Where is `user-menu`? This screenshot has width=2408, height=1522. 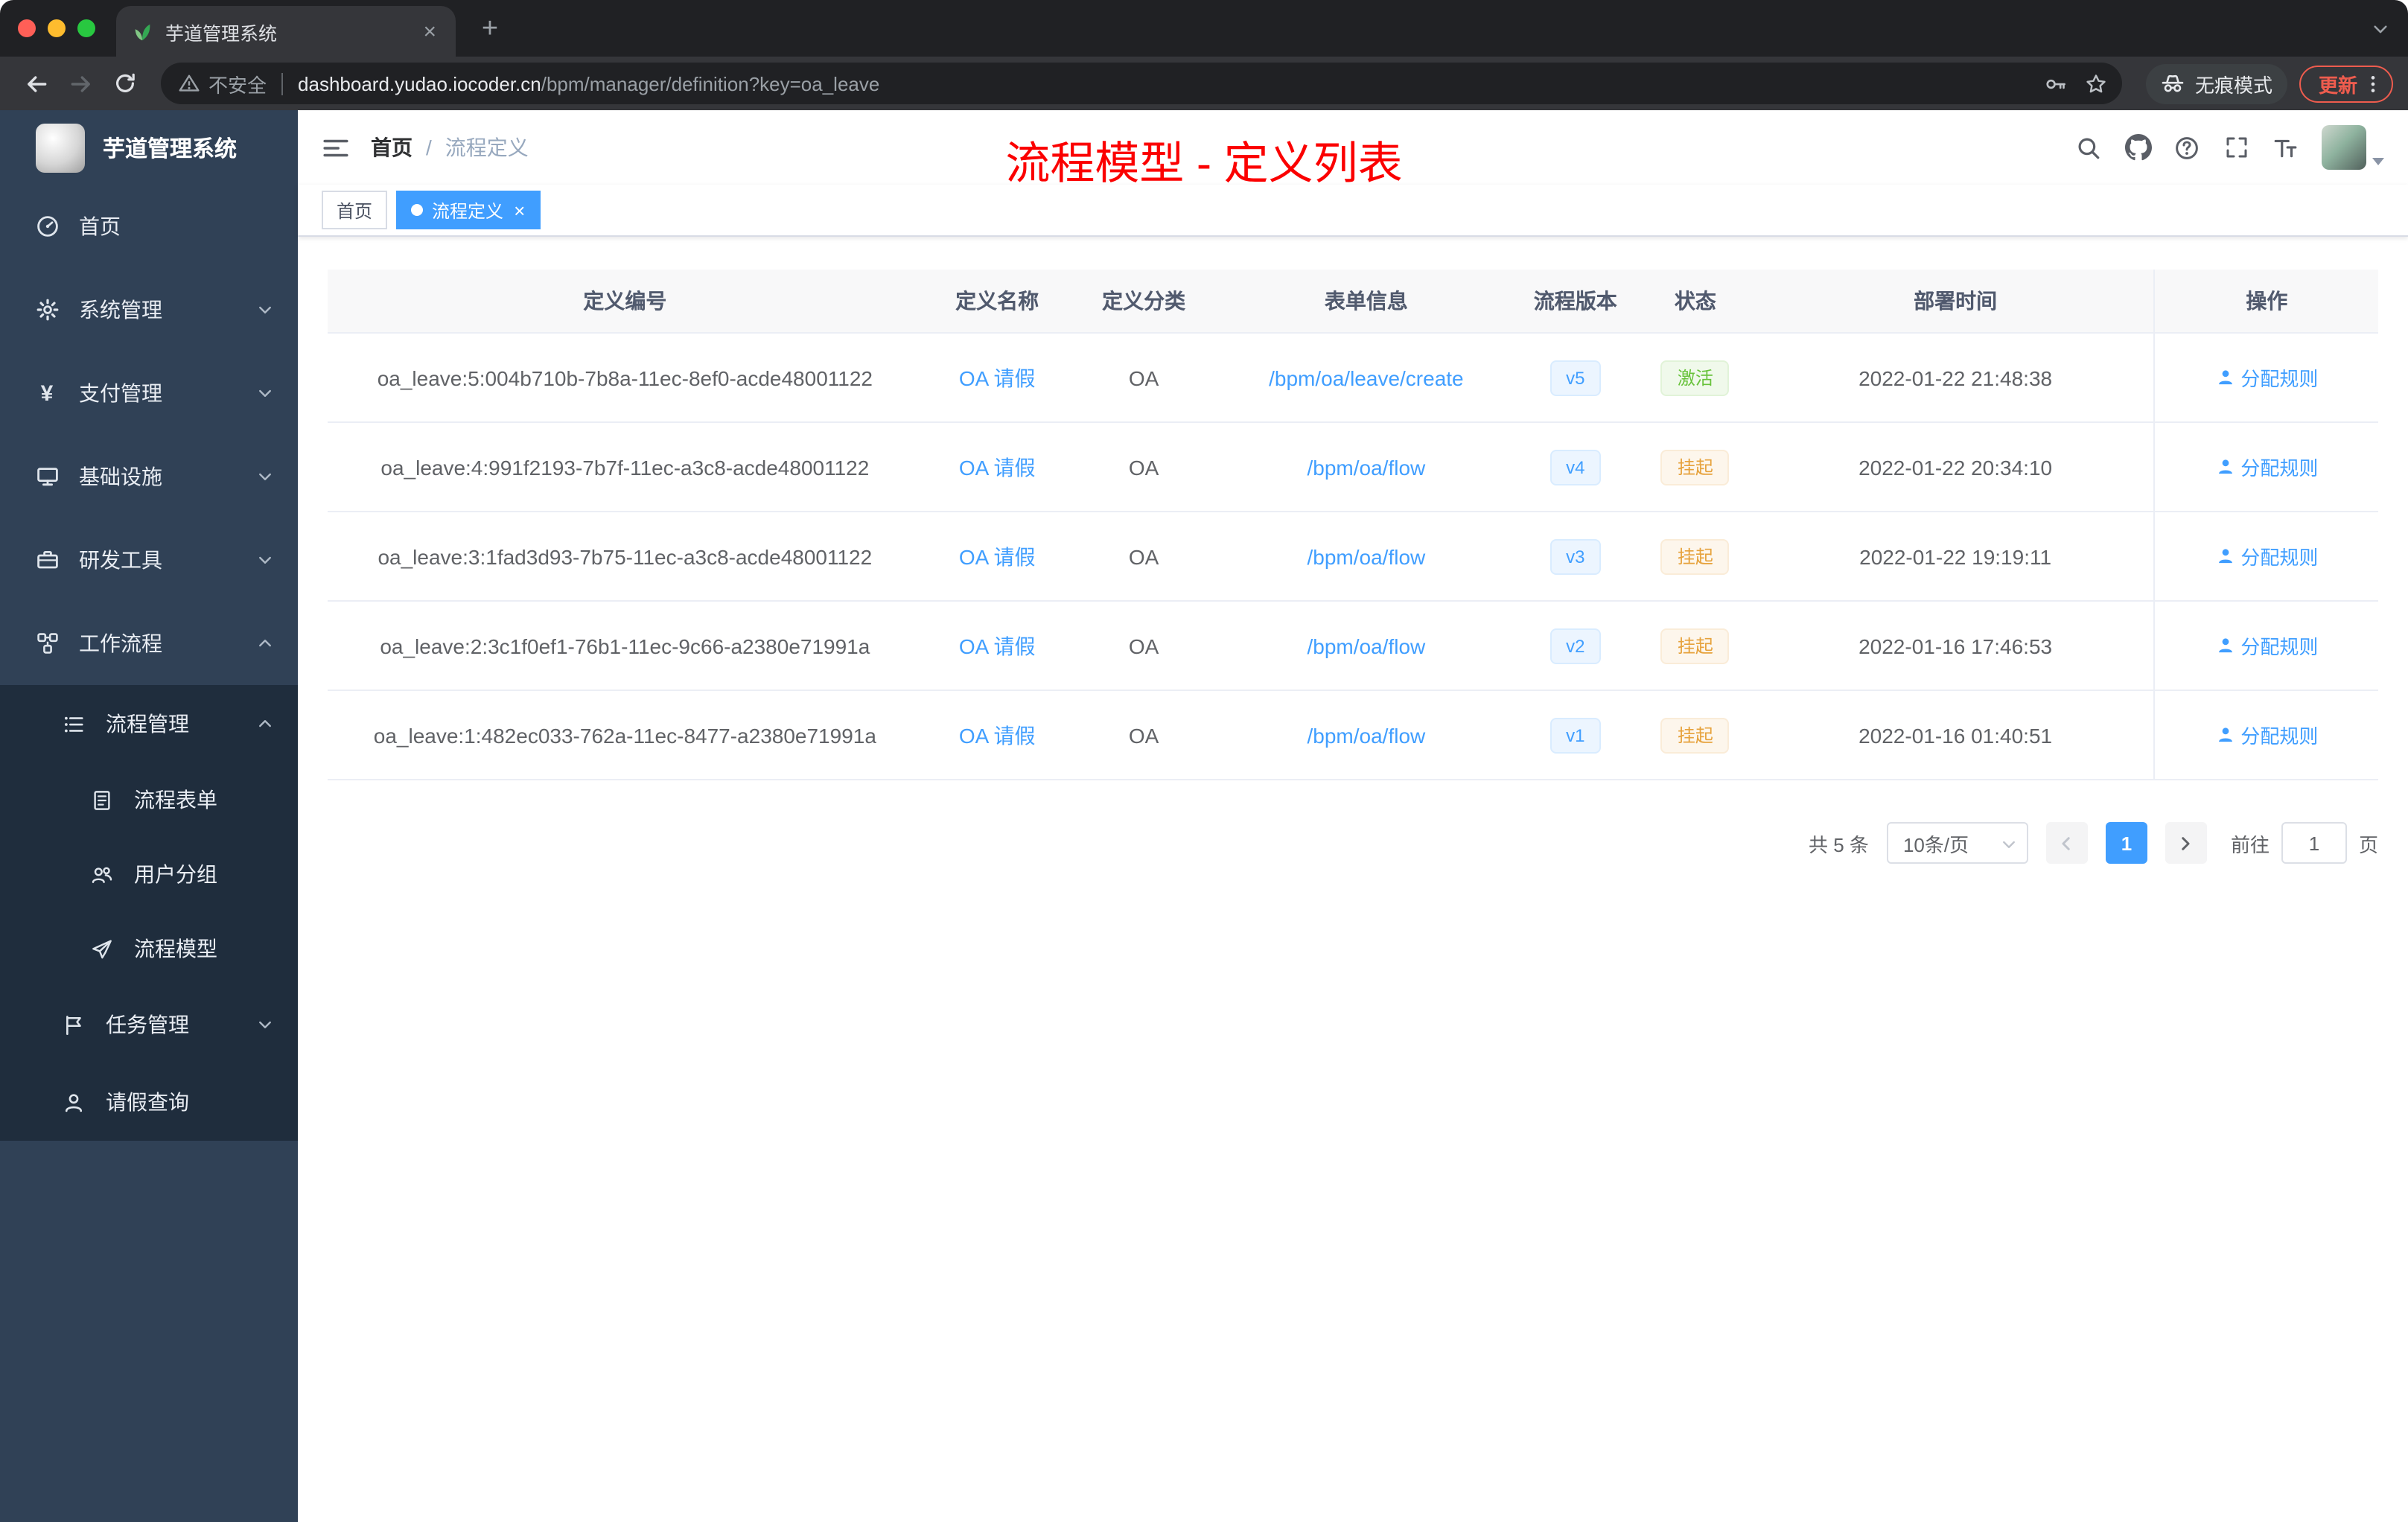 user-menu is located at coordinates (2353, 147).